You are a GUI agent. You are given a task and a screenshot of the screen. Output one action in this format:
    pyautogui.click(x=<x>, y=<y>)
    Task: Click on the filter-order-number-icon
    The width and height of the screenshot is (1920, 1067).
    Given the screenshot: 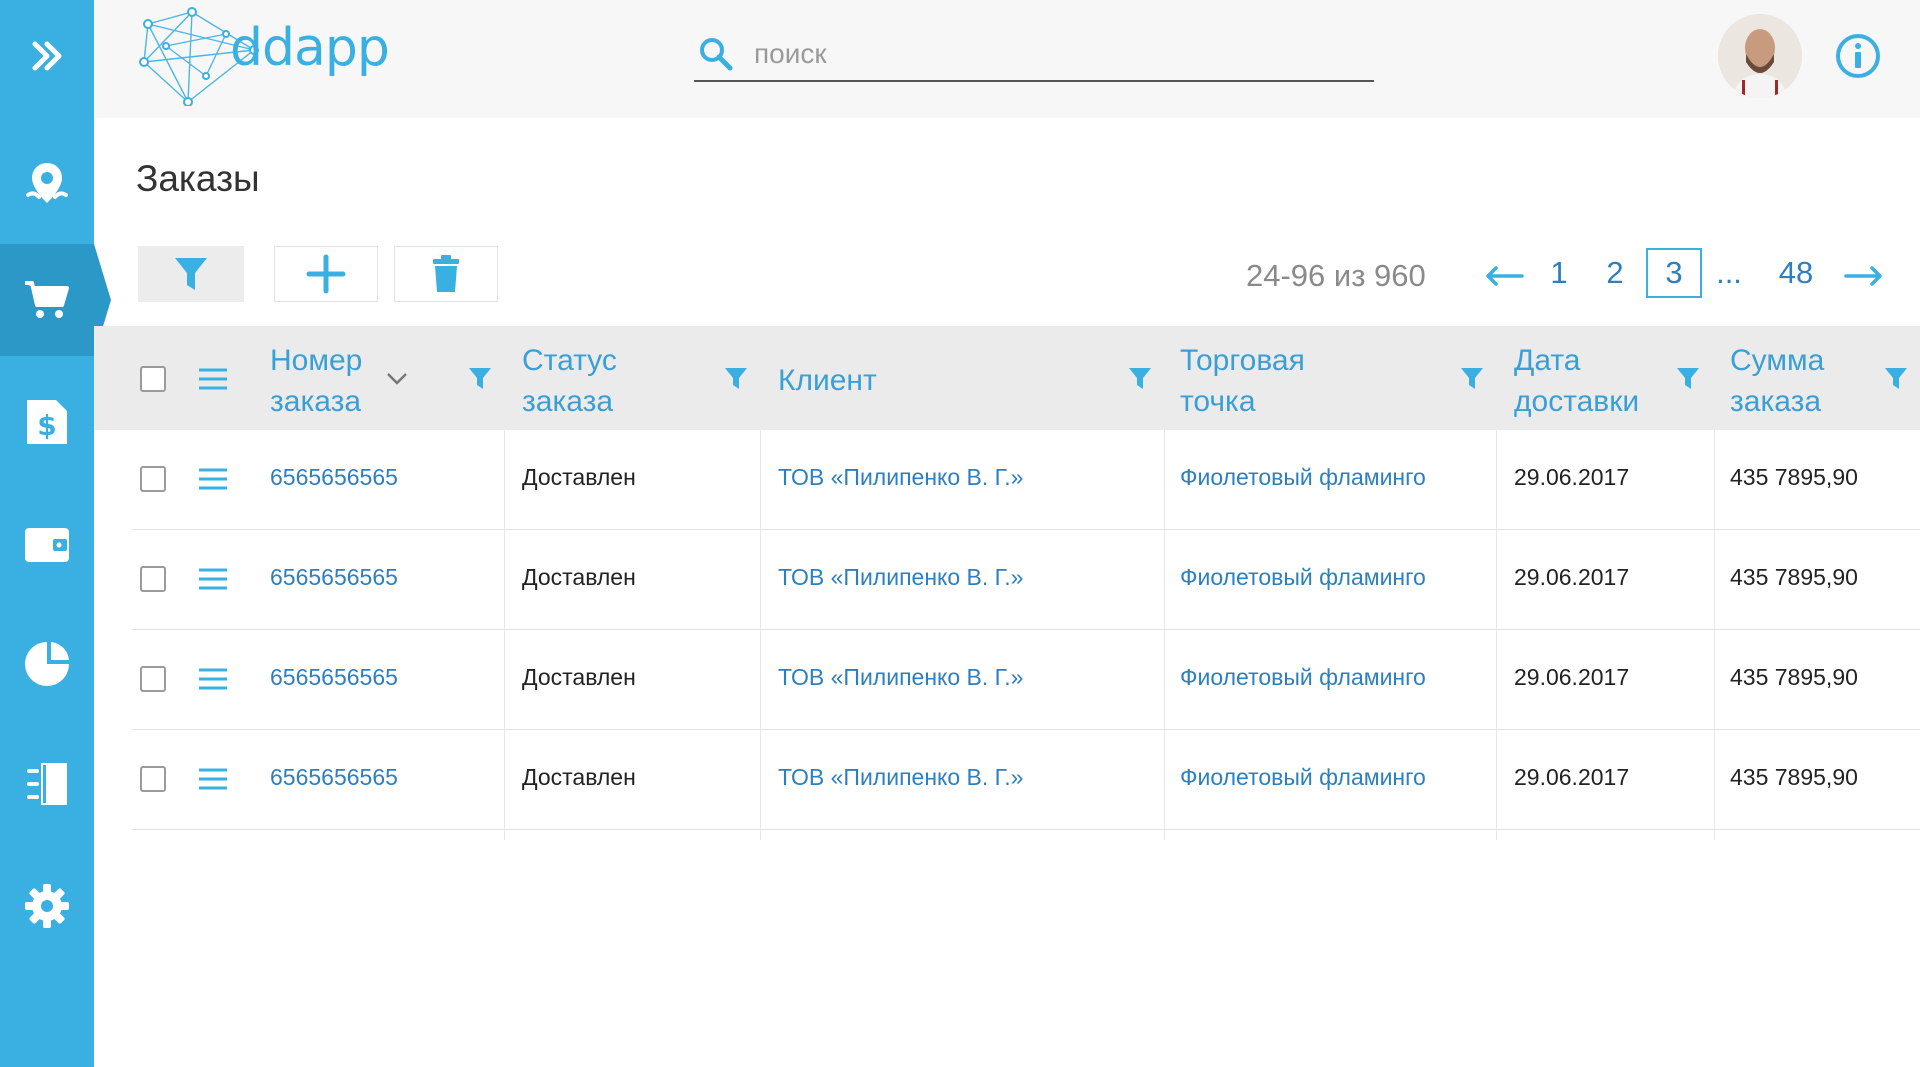 What is the action you would take?
    pyautogui.click(x=480, y=378)
    